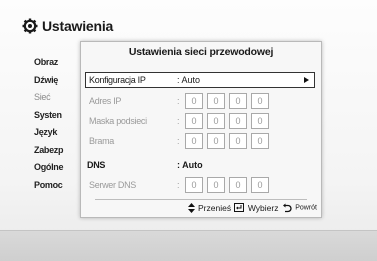 The width and height of the screenshot is (377, 261). What do you see at coordinates (78, 26) in the screenshot?
I see `page-title: Ustawienia` at bounding box center [78, 26].